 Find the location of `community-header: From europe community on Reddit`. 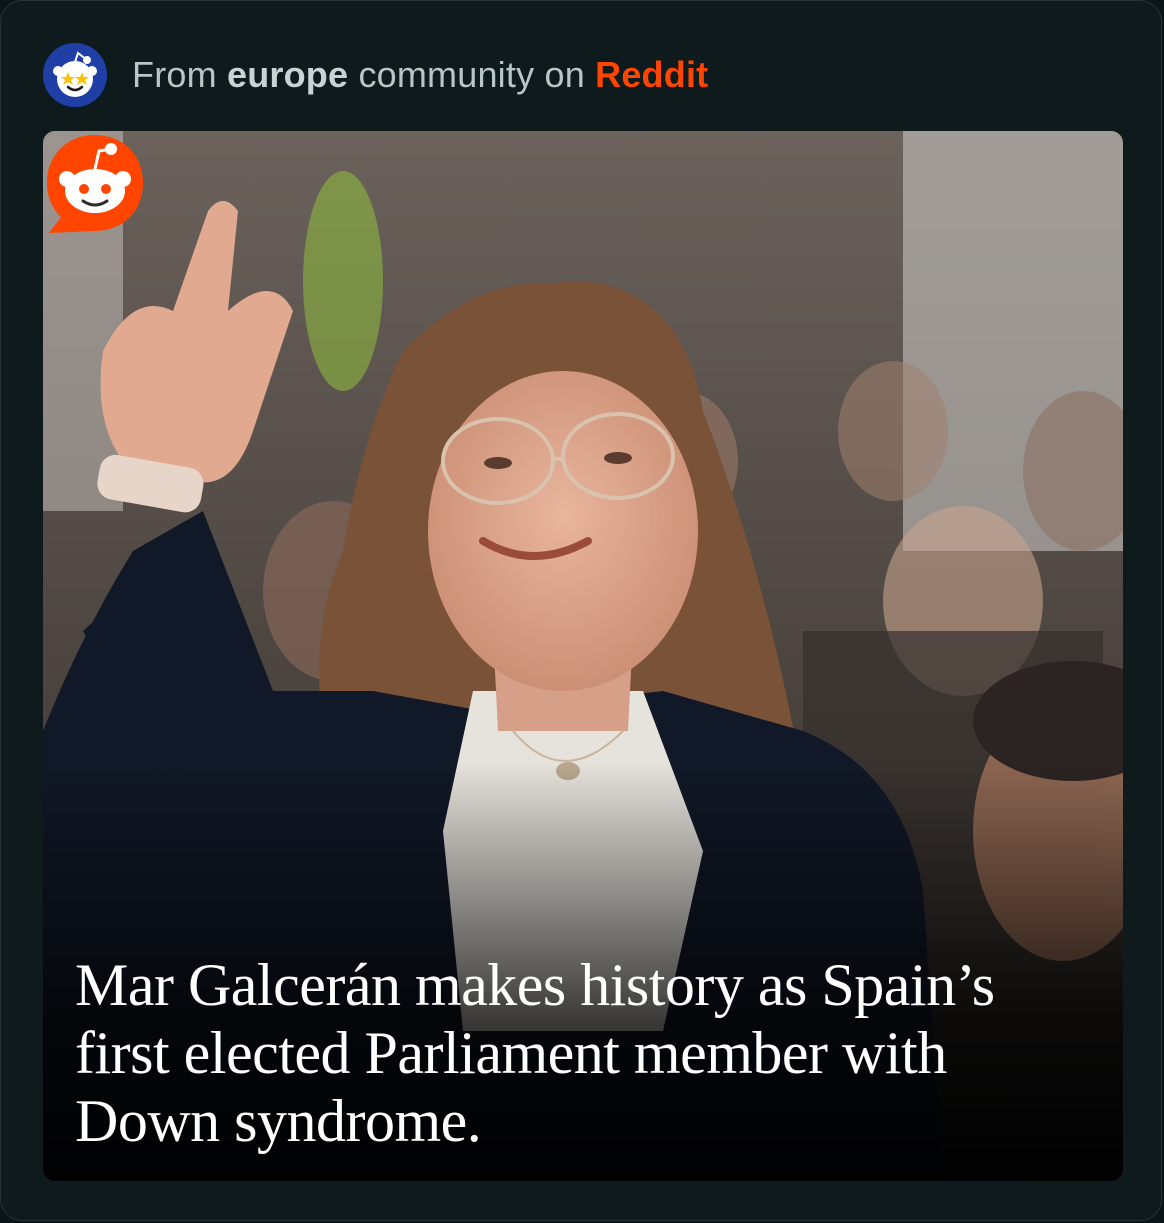

community-header: From europe community on Reddit is located at coordinates (375, 75).